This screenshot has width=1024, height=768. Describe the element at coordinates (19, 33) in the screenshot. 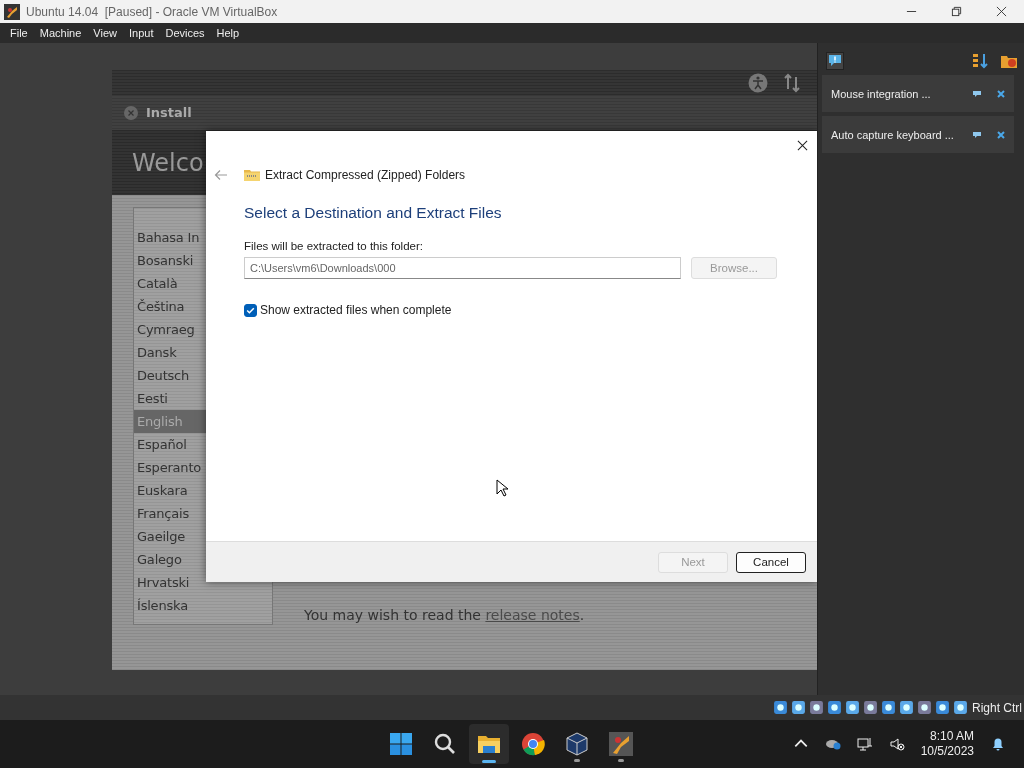

I see `menu-item: File` at that location.